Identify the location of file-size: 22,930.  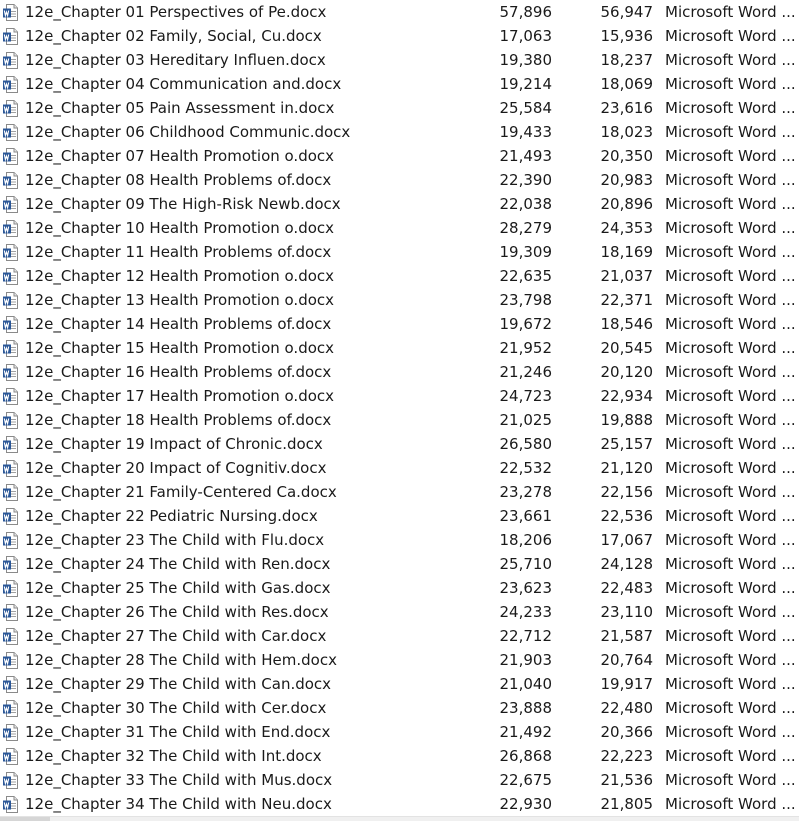
(526, 804).